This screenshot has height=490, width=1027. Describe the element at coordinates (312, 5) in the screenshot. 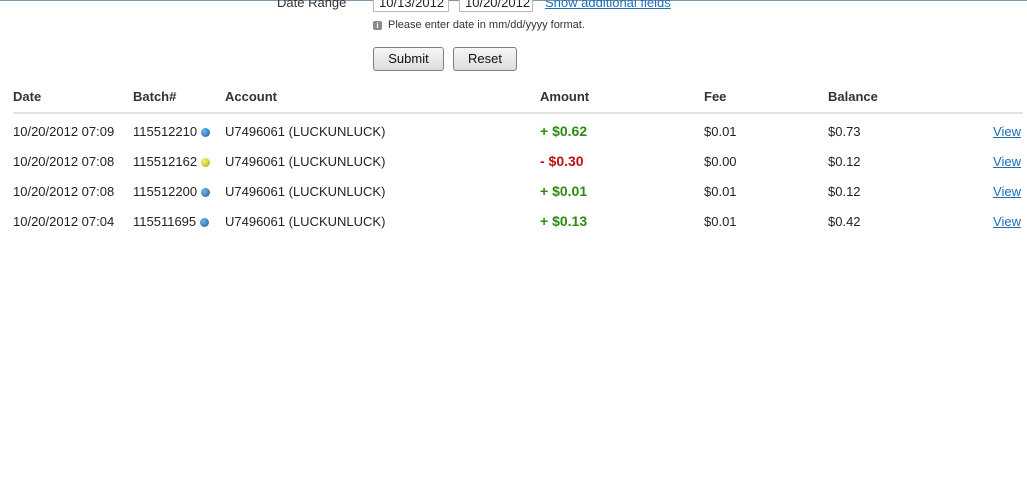

I see `date-range-label: Date Range` at that location.